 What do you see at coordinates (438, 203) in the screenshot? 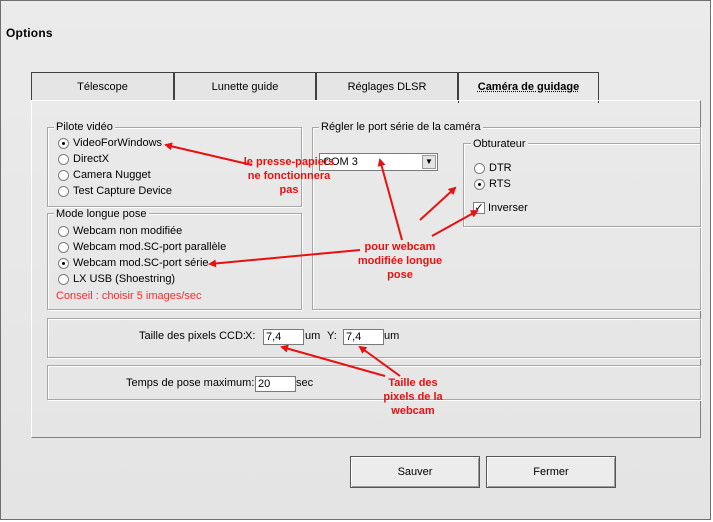
I see `arrow-to-rts` at bounding box center [438, 203].